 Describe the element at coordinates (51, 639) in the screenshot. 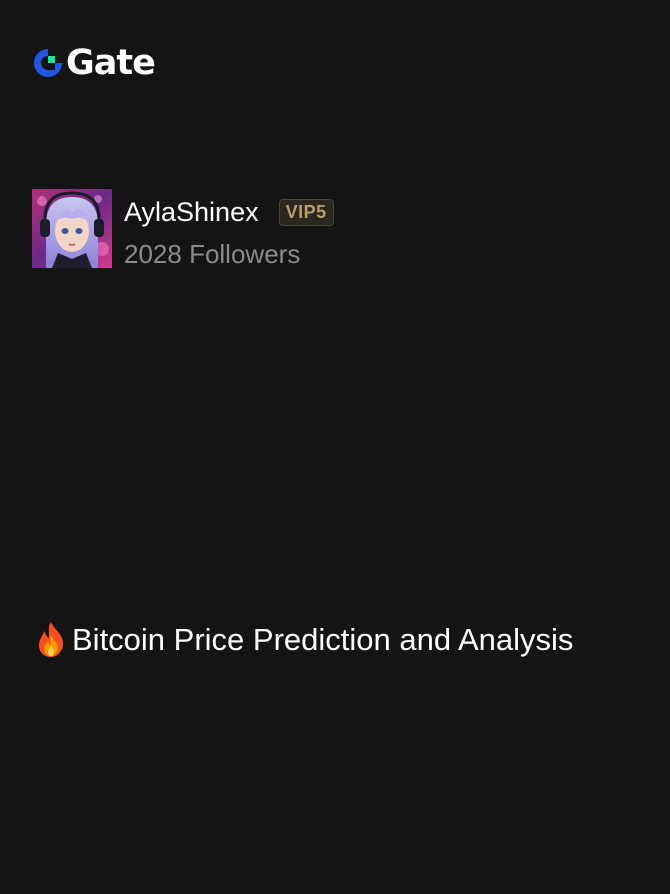

I see `fire-icon` at that location.